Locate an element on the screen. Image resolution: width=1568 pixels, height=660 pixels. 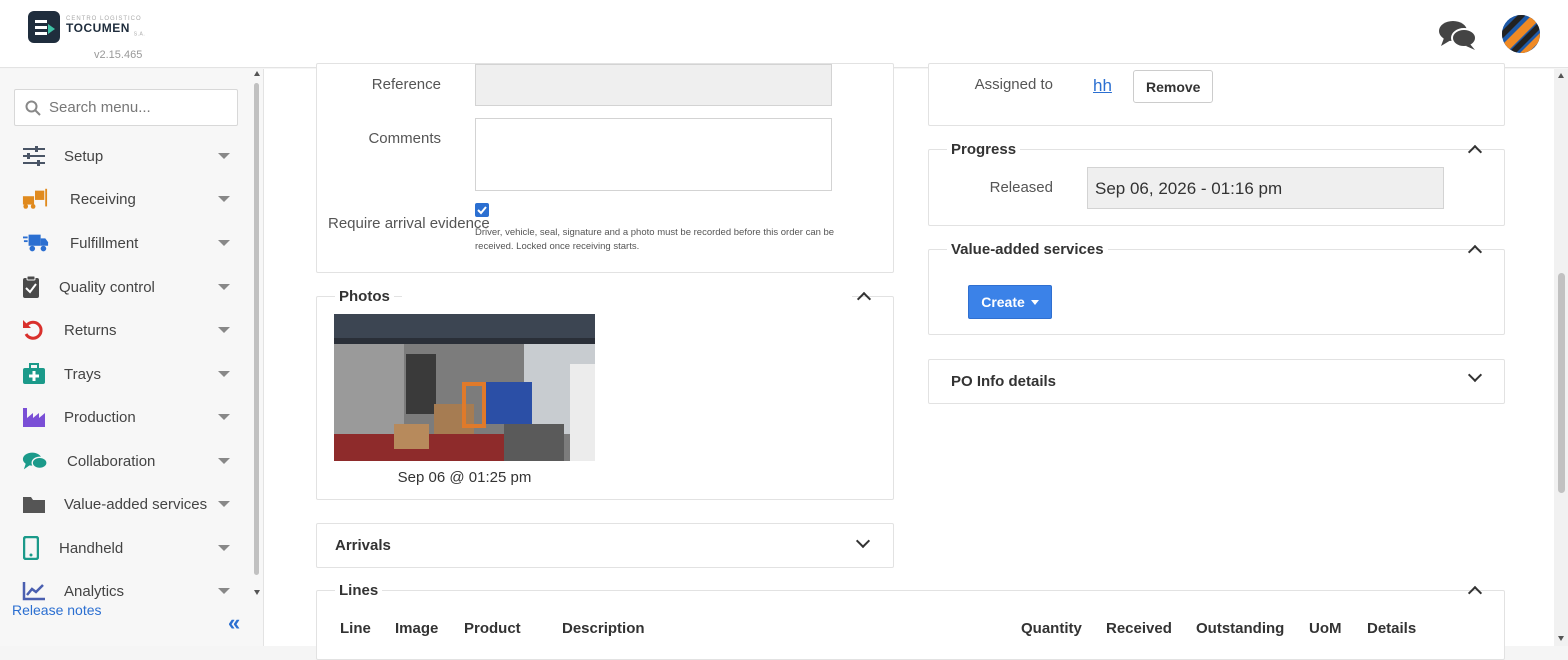
col-image: Image is located at coordinates (416, 628).